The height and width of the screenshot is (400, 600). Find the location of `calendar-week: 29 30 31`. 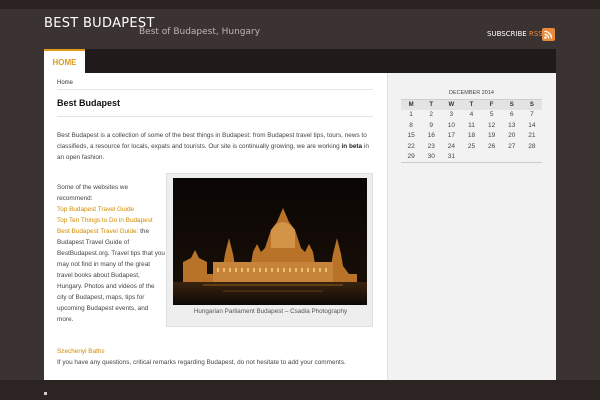

calendar-week: 29 30 31 is located at coordinates (471, 157).